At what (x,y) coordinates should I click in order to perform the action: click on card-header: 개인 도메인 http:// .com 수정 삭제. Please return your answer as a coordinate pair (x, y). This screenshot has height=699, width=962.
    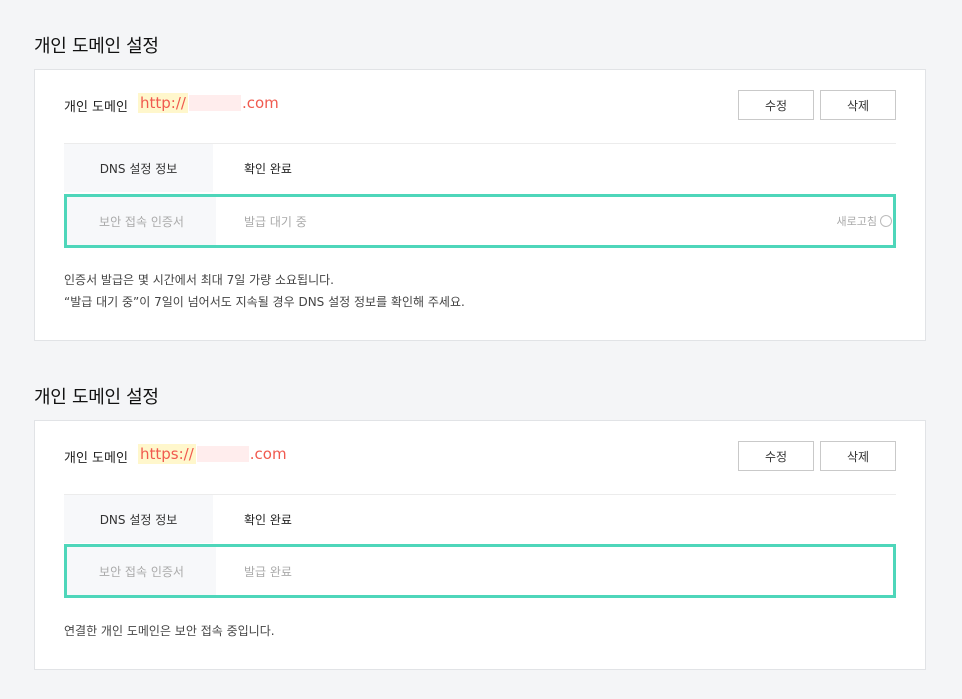
    Looking at the image, I should click on (480, 107).